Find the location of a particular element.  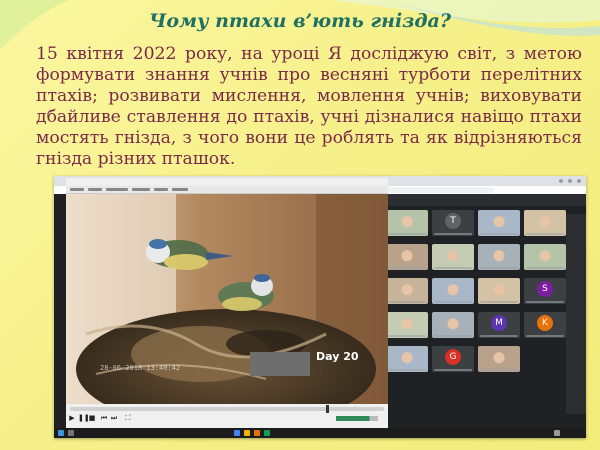

app-icon is located at coordinates (267, 433).